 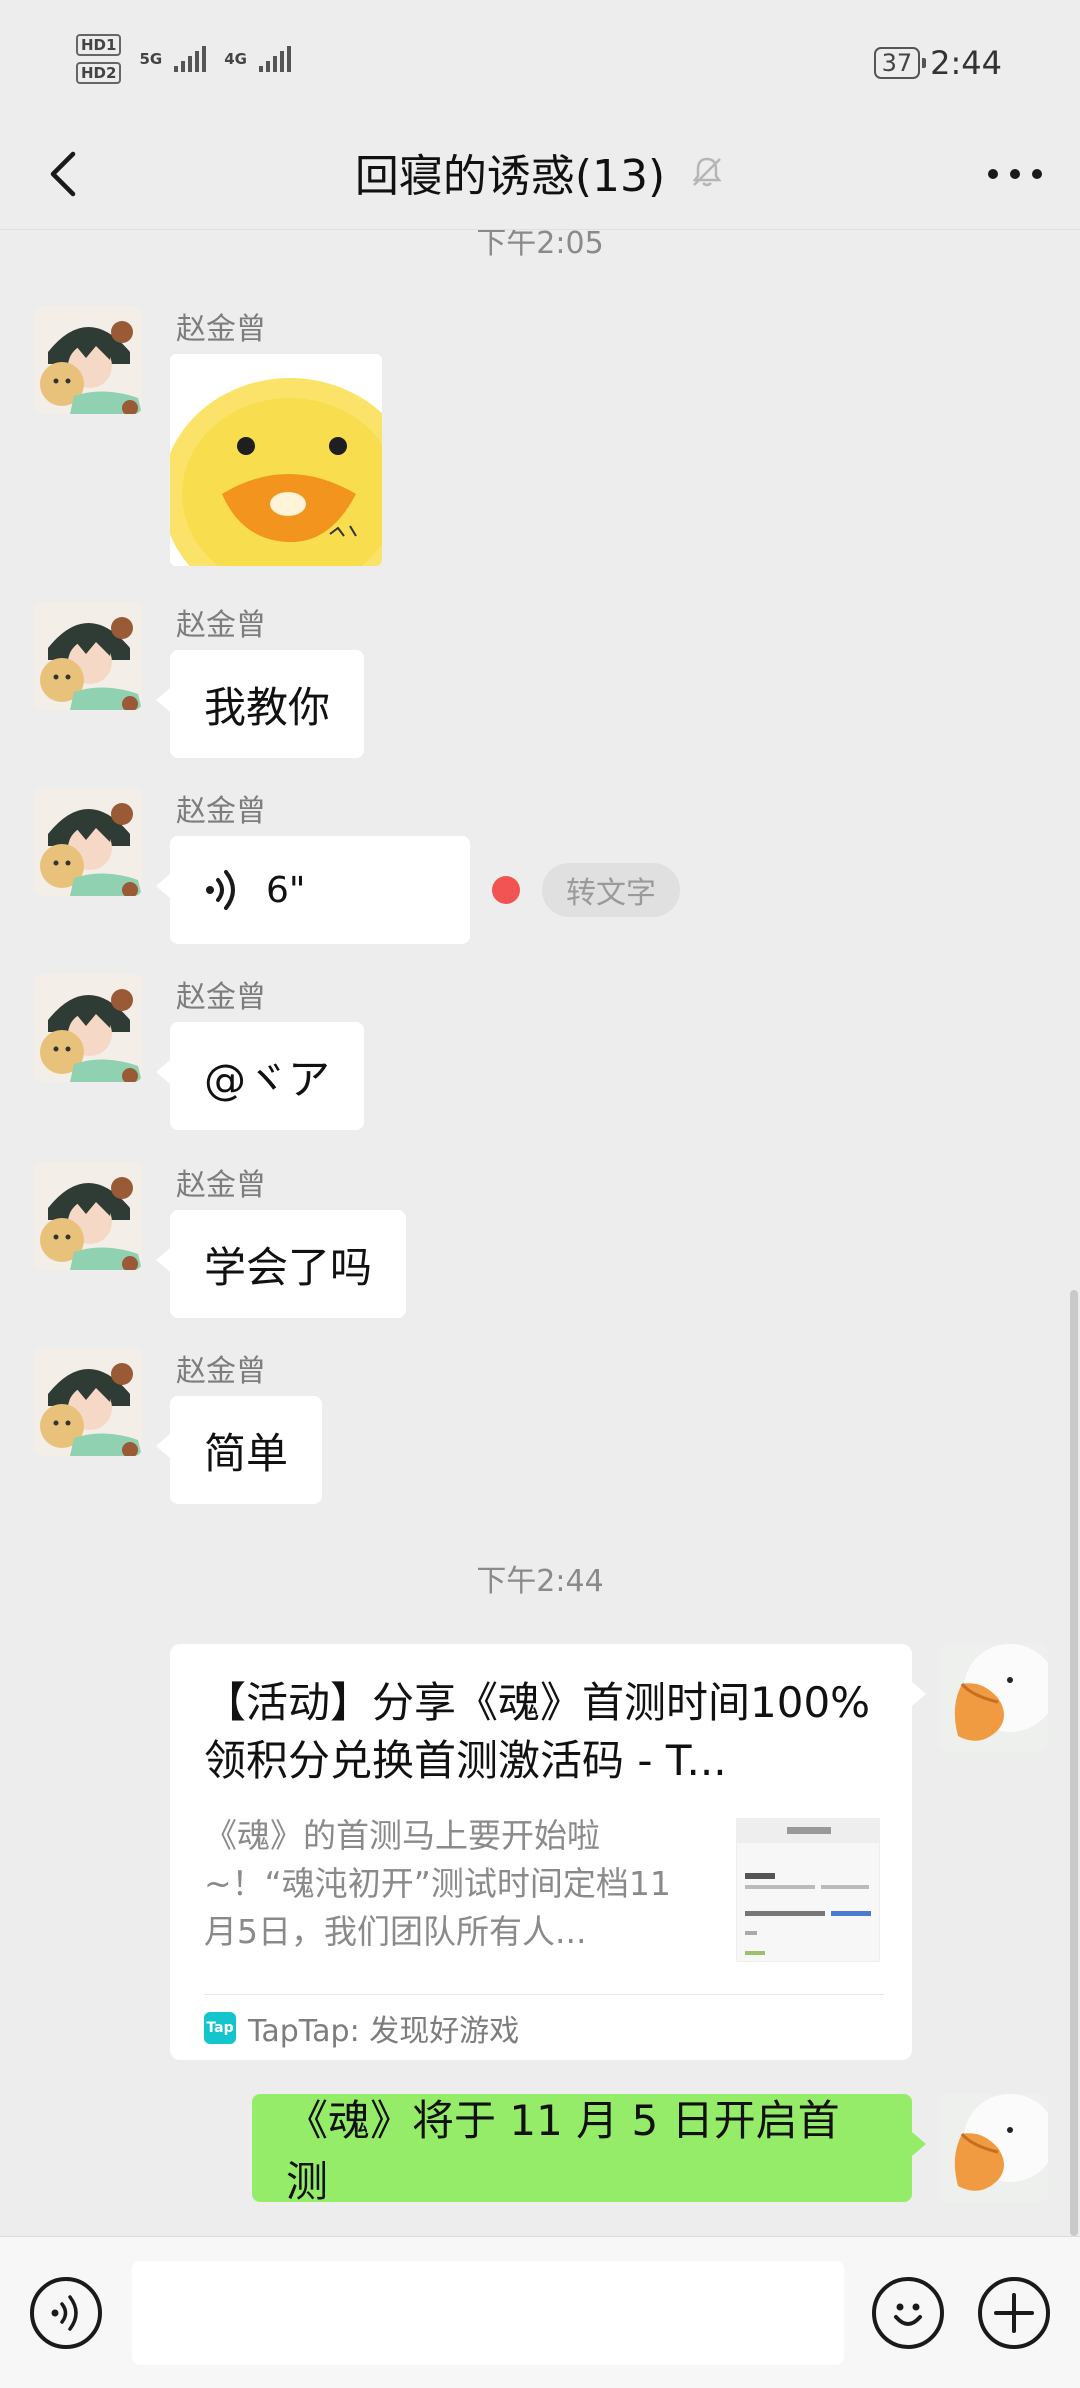 I want to click on link-source-name: TapTap: 发现好游戏, so click(x=384, y=2031).